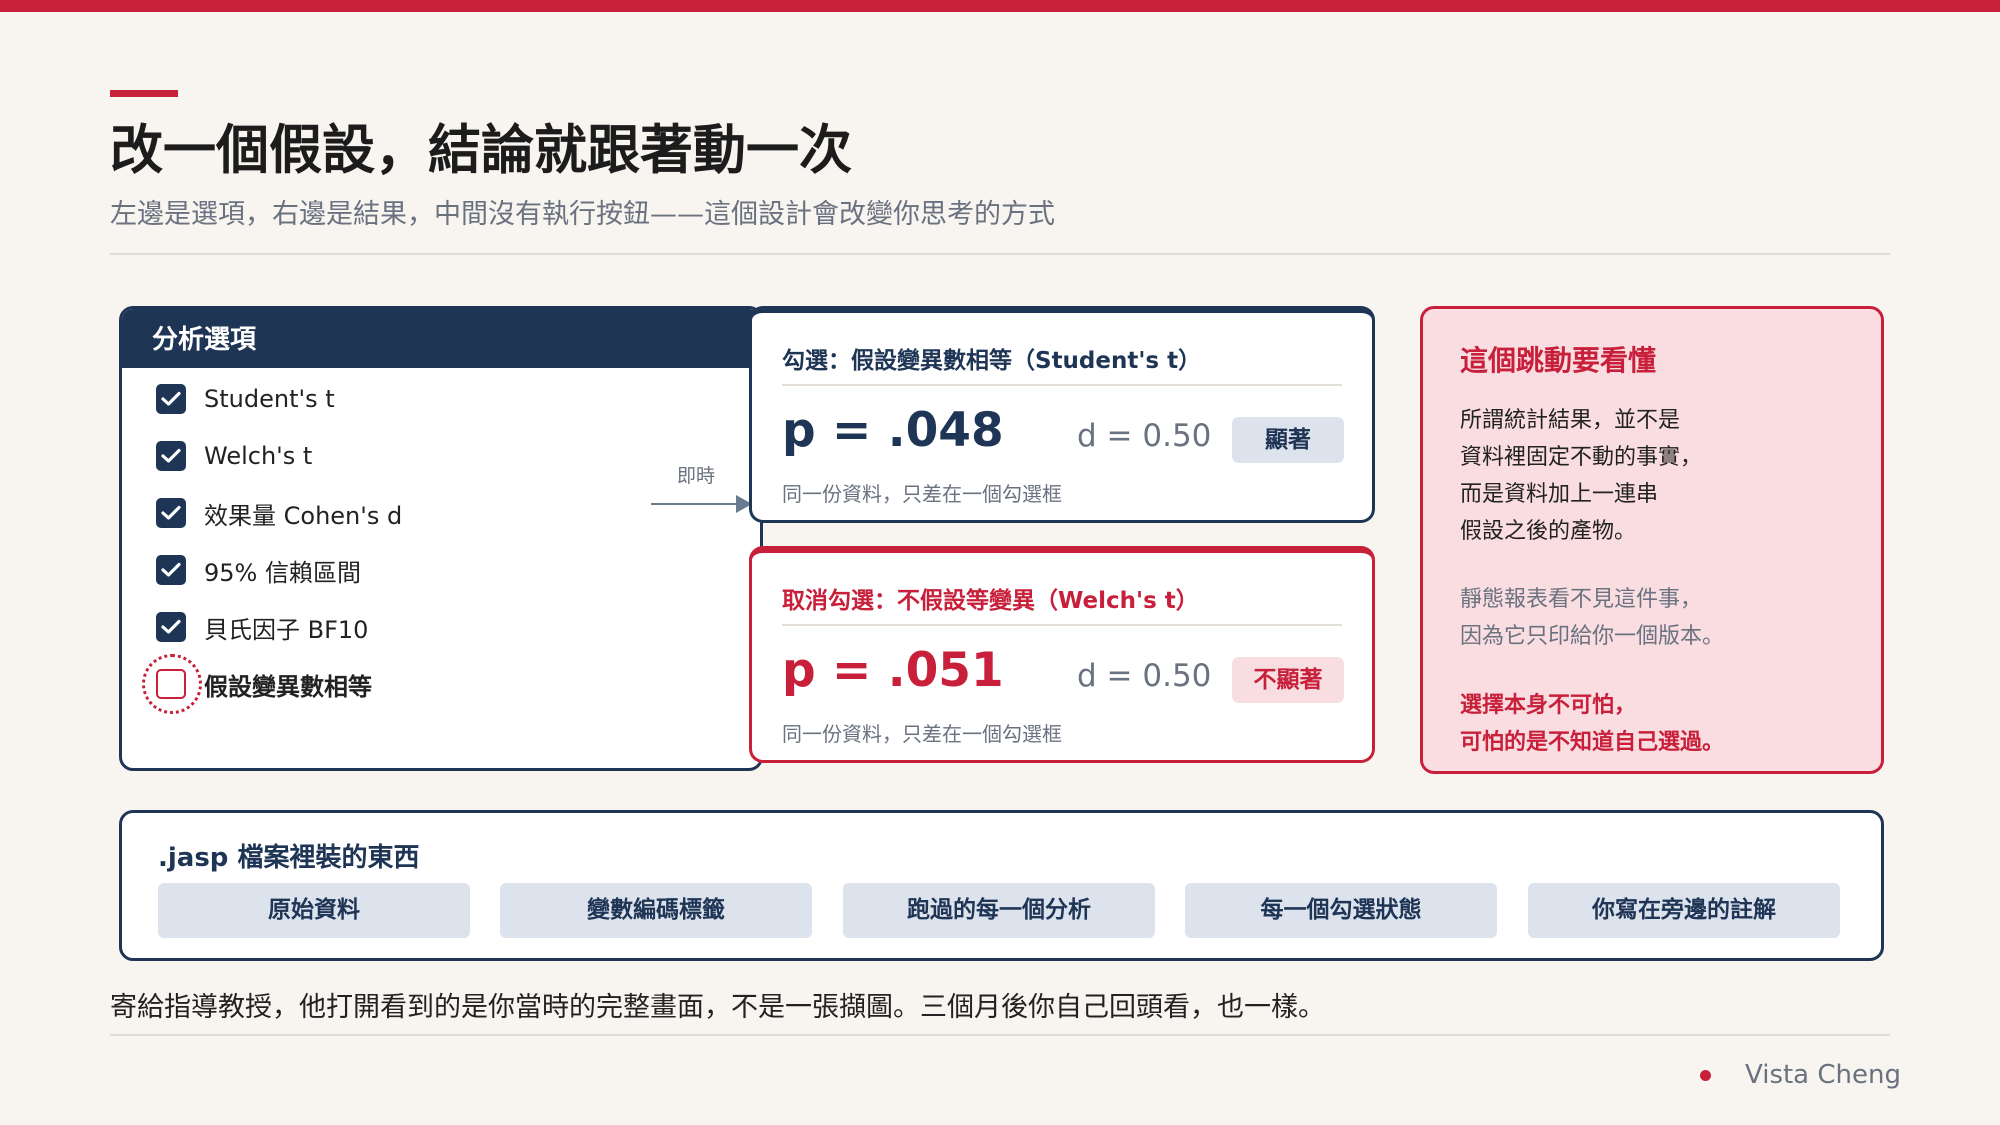  I want to click on explanation-line: 因為它只印給你一個版本。, so click(1592, 636).